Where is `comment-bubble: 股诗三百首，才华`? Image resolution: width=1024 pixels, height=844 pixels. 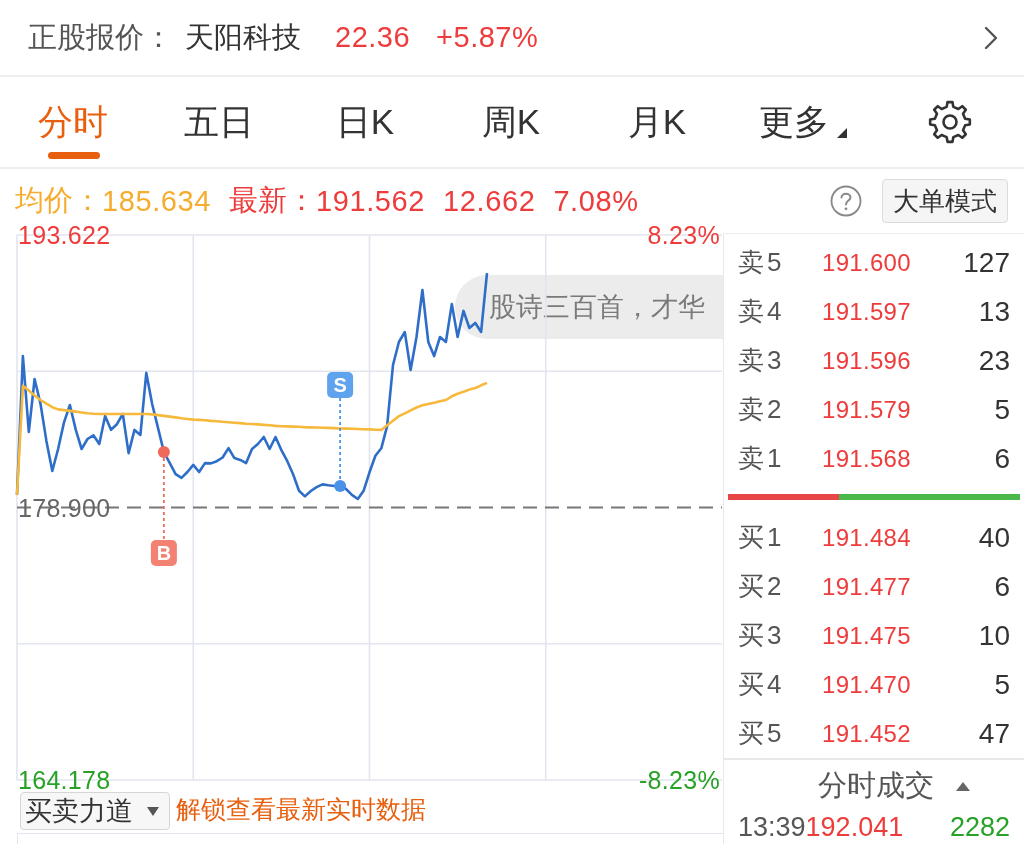
comment-bubble: 股诗三百首，才华 is located at coordinates (589, 307).